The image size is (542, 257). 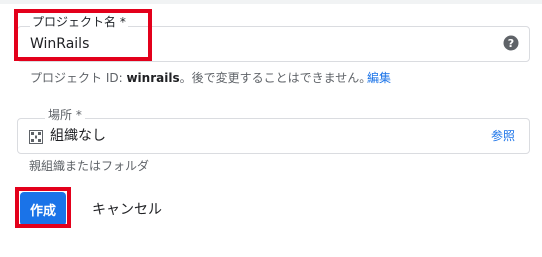 What do you see at coordinates (83, 35) in the screenshot?
I see `highlight-box-project-name` at bounding box center [83, 35].